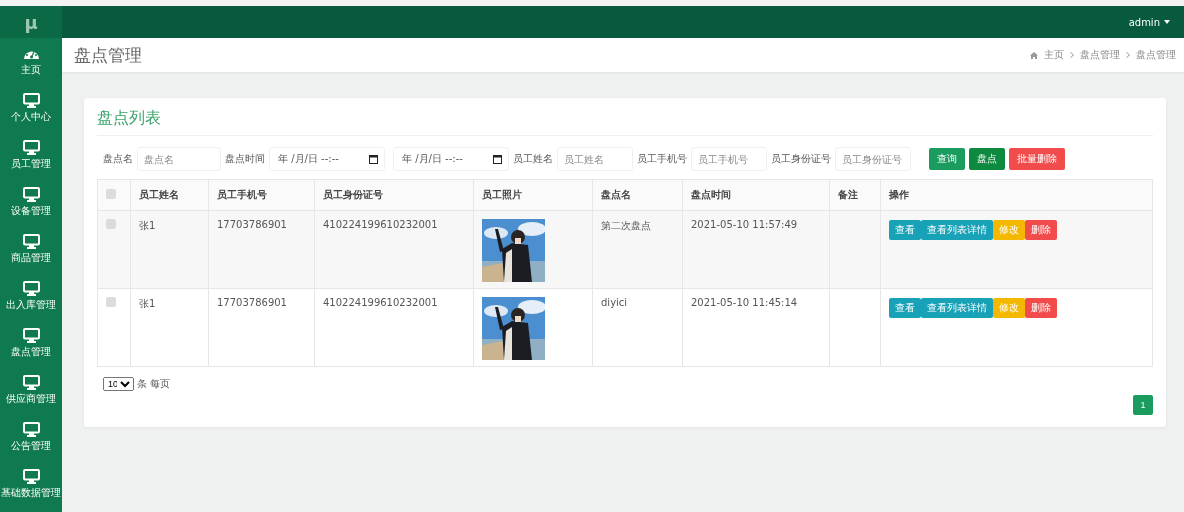 Image resolution: width=1184 pixels, height=512 pixels. Describe the element at coordinates (729, 159) in the screenshot. I see `text-field: 员工手机号` at that location.